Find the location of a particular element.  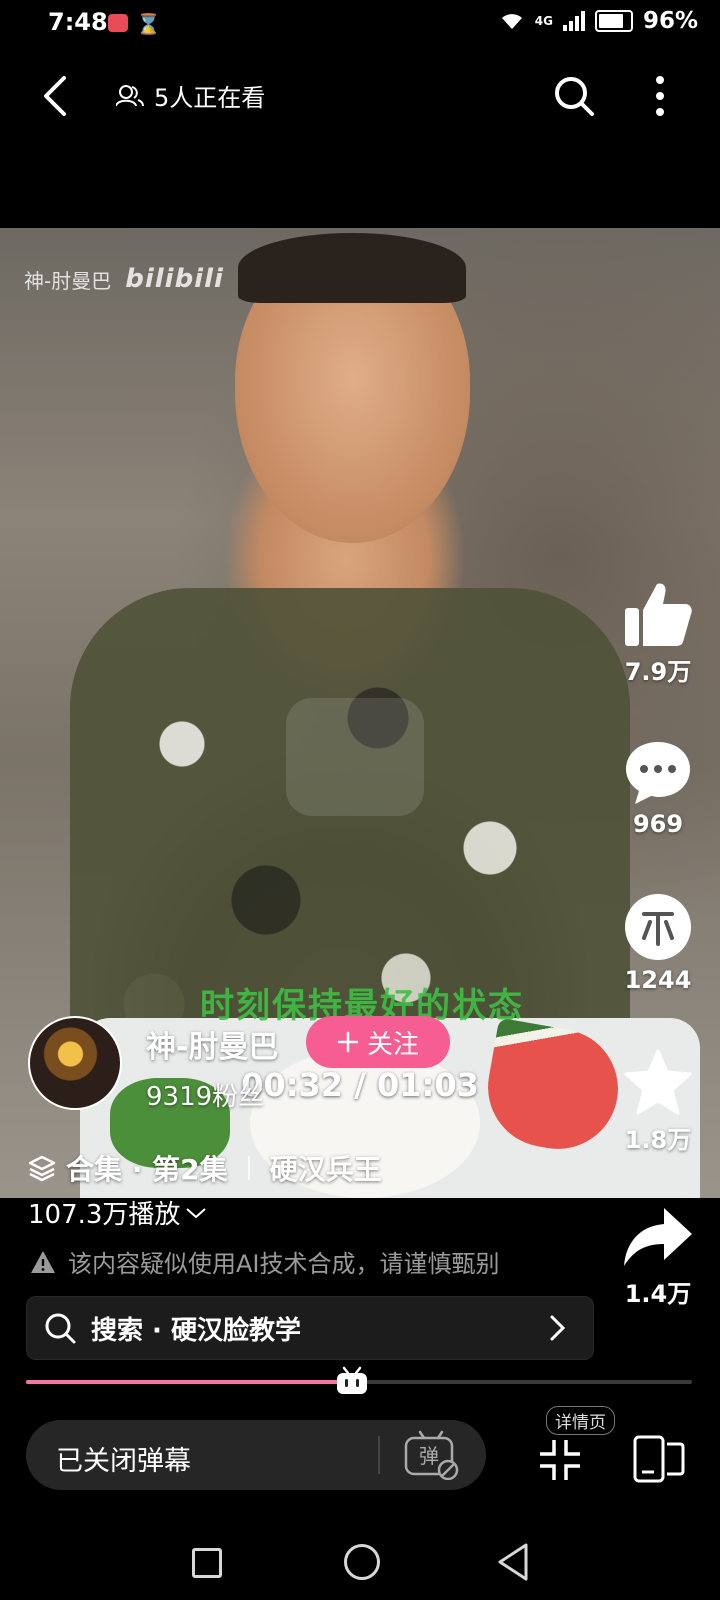

hourglass-icon: ⌛ is located at coordinates (148, 24).